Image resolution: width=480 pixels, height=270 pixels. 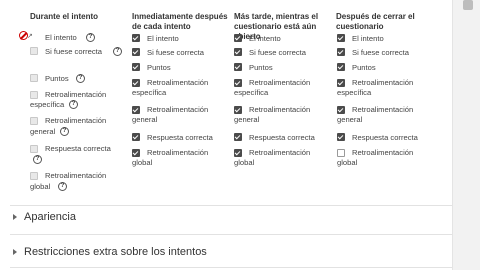 I want to click on immediately-item-label: Si fuese correcta, so click(x=175, y=52).